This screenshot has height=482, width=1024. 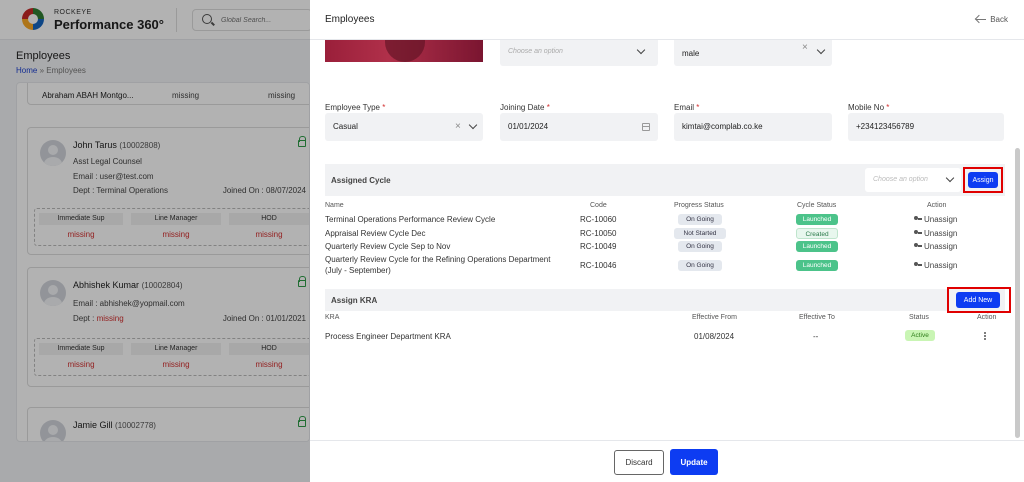 What do you see at coordinates (528, 126) in the screenshot?
I see `joining-date-value: 01/01/2024` at bounding box center [528, 126].